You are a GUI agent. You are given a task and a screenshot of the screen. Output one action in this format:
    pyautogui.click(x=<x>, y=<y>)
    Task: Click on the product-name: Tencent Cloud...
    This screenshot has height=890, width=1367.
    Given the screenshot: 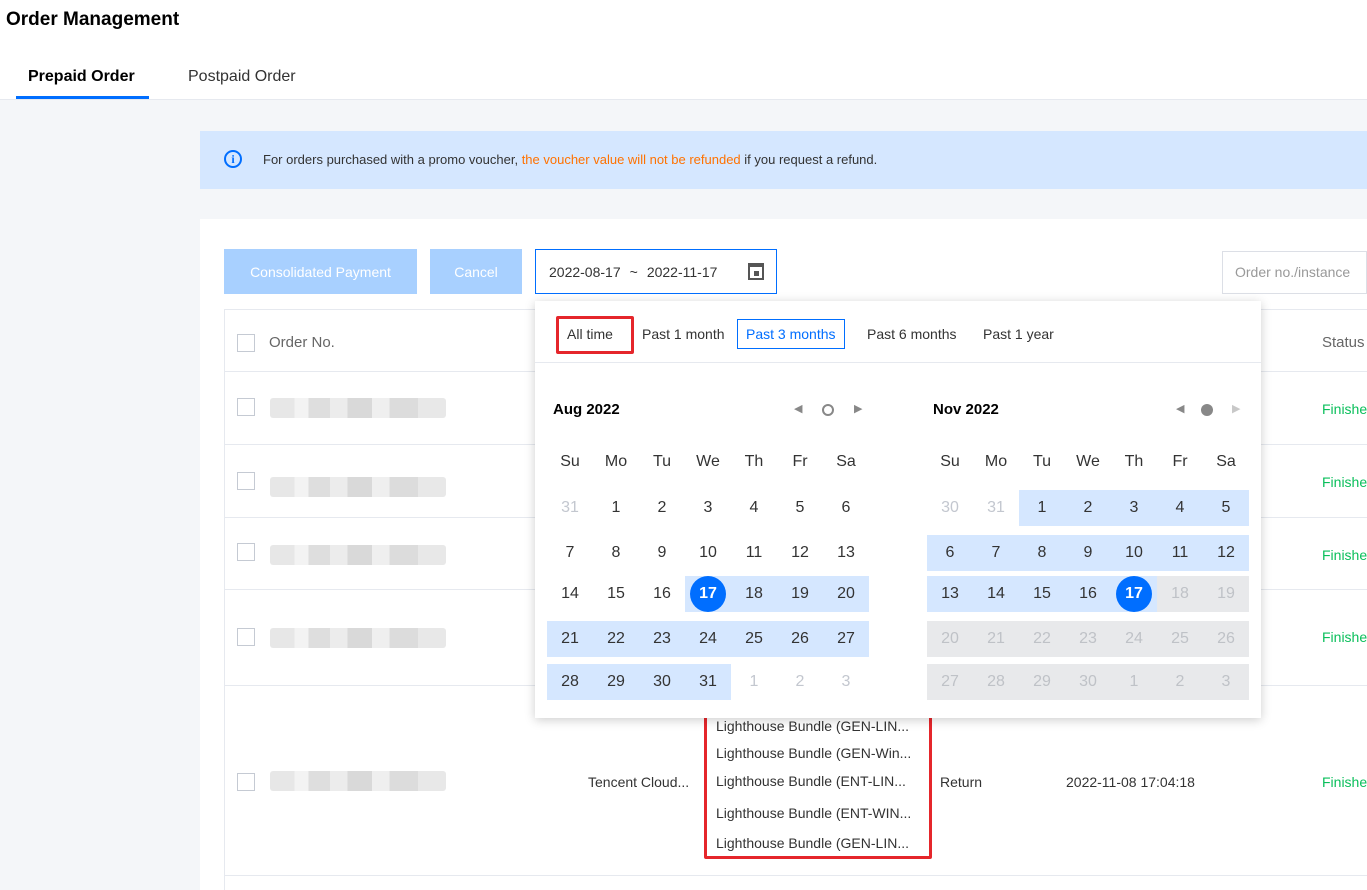 What is the action you would take?
    pyautogui.click(x=639, y=782)
    